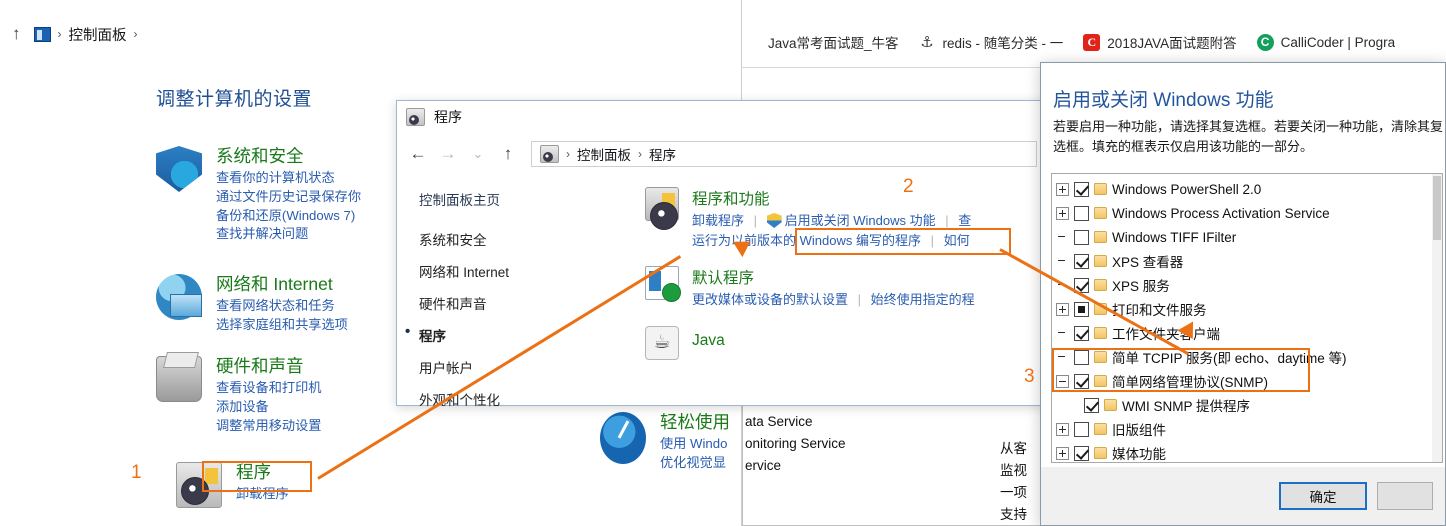 Image resolution: width=1446 pixels, height=526 pixels. Describe the element at coordinates (1405, 496) in the screenshot. I see `cancel-button` at that location.